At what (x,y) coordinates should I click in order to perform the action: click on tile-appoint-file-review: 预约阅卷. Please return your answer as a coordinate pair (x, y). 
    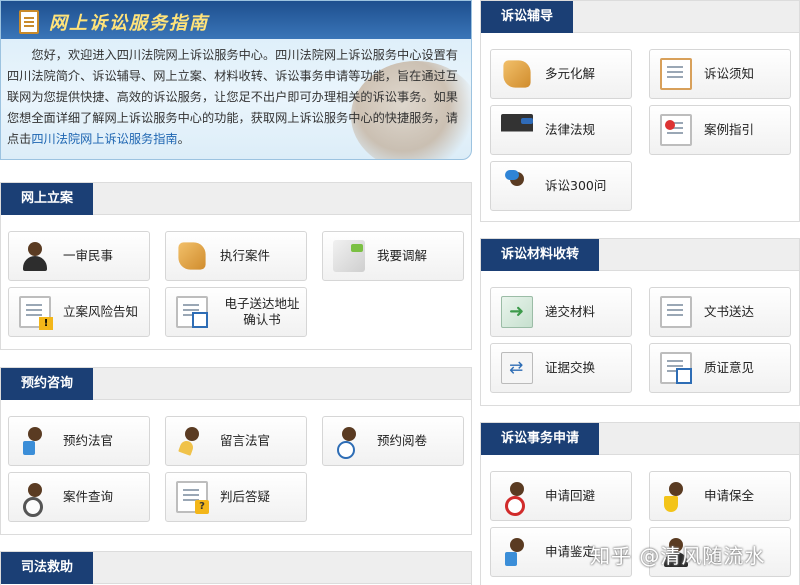
    Looking at the image, I should click on (393, 441).